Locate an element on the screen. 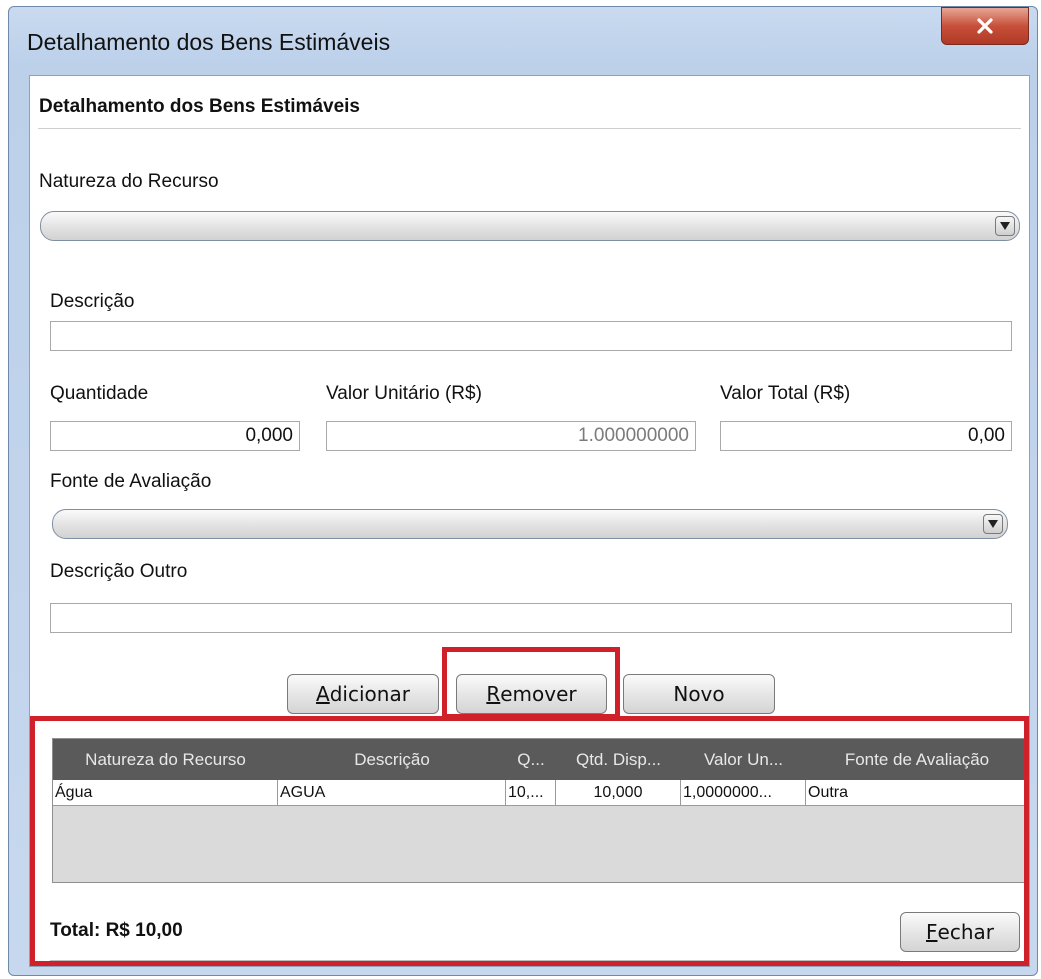 Image resolution: width=1041 pixels, height=979 pixels. descricao-outro-field is located at coordinates (531, 618).